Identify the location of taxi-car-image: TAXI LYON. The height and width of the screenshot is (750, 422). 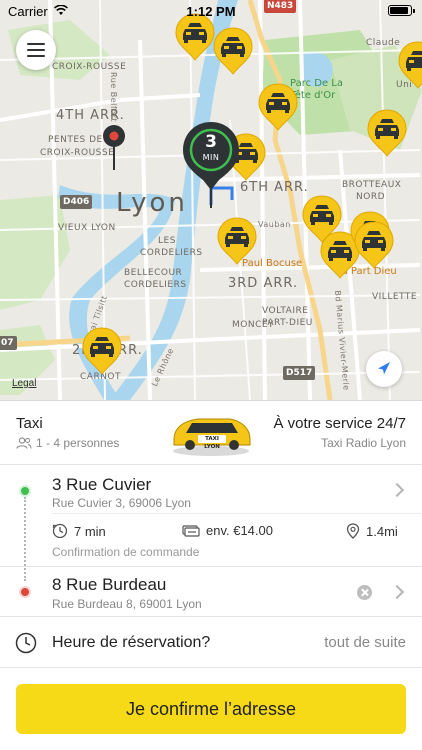
(211, 433).